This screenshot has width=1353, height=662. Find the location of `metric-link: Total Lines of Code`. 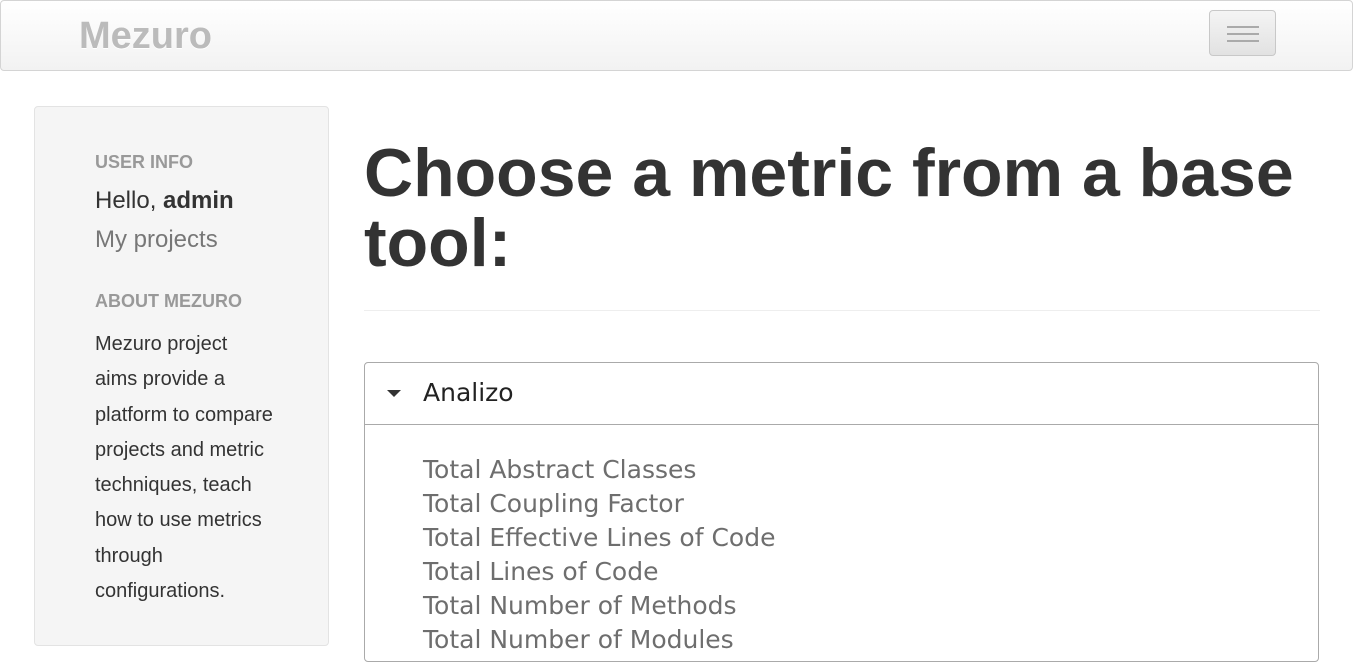

metric-link: Total Lines of Code is located at coordinates (599, 572).